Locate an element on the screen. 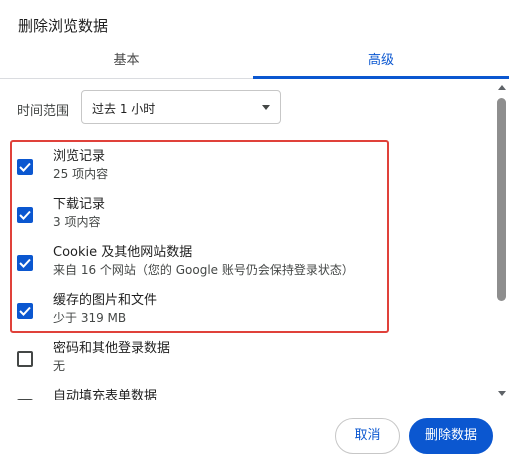  vertical-scrollbar is located at coordinates (501, 240).